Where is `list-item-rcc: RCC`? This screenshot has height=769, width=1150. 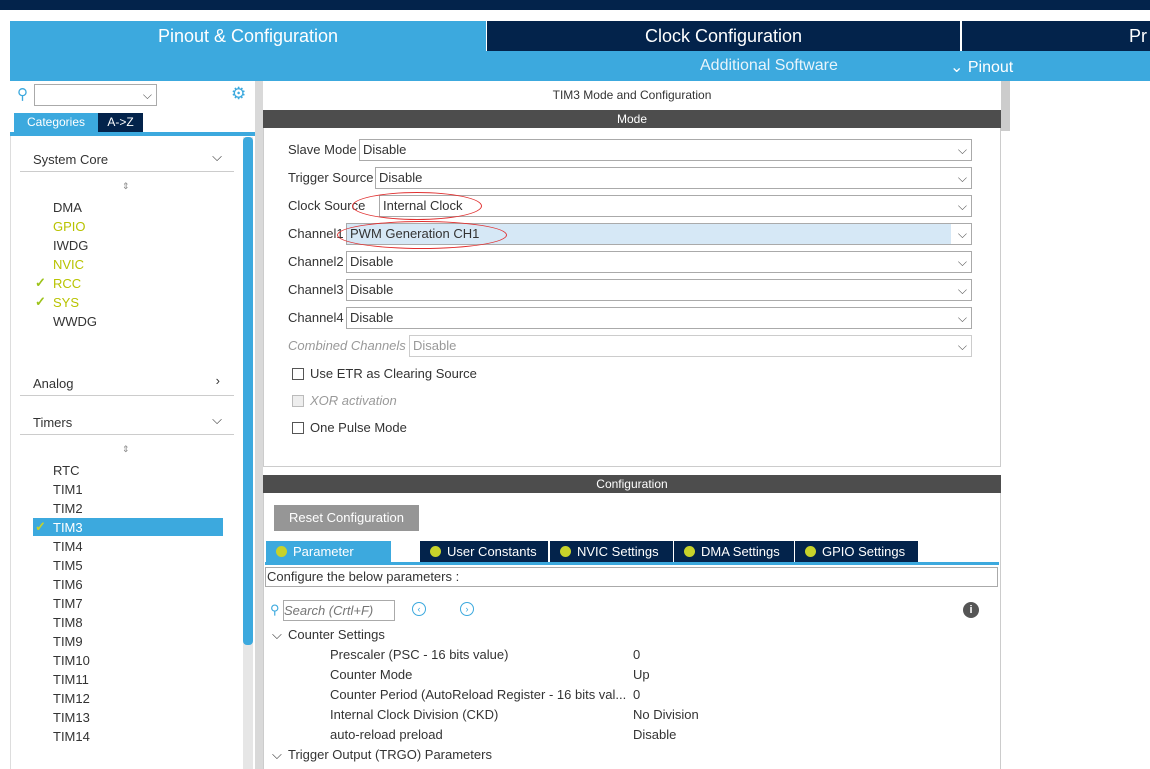 list-item-rcc: RCC is located at coordinates (67, 283).